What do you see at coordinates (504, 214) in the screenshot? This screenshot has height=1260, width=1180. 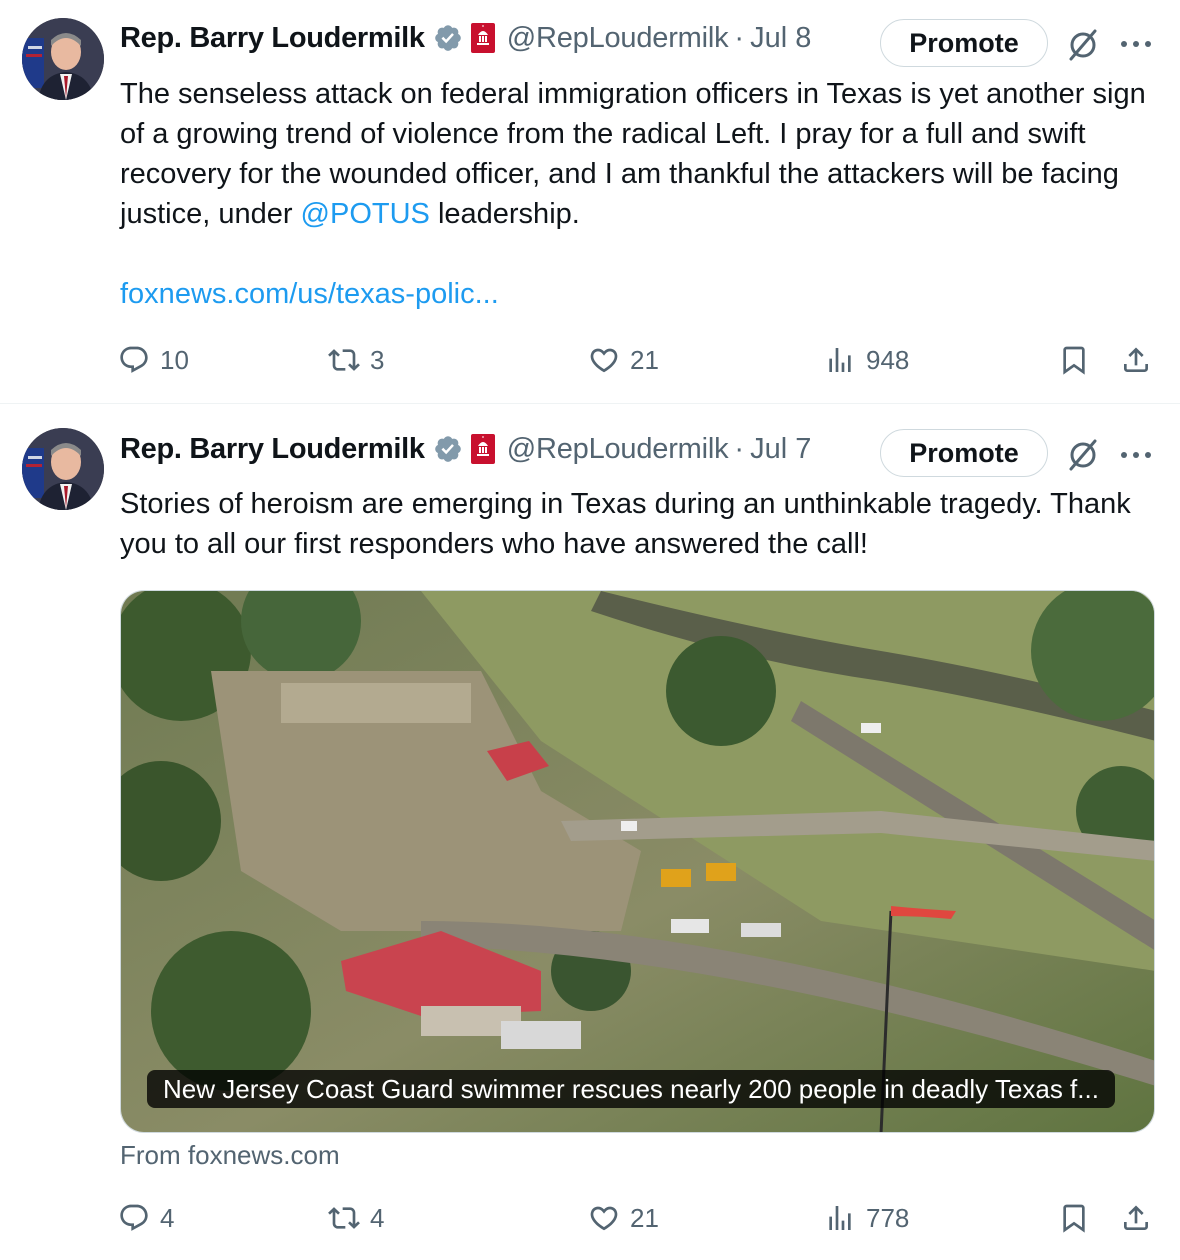 I see `tweet-text-part: leadership.` at bounding box center [504, 214].